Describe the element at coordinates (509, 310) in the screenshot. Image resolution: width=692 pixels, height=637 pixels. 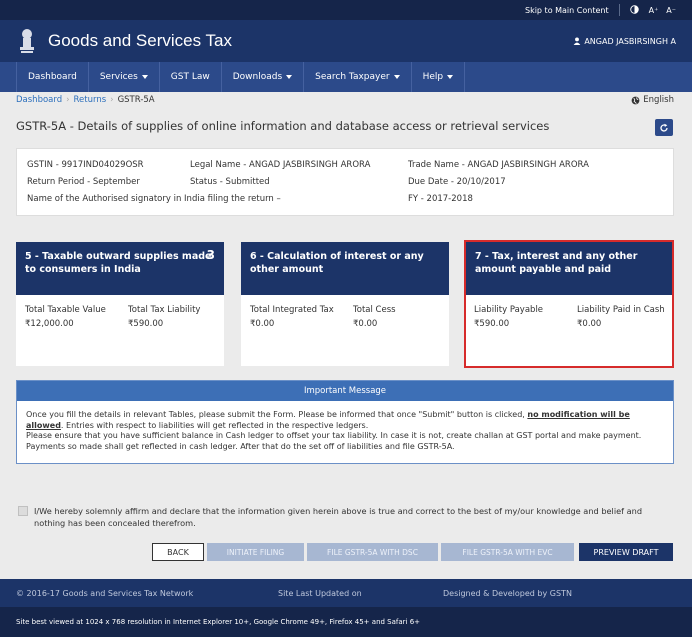
I see `tile-key: Liability Payable` at that location.